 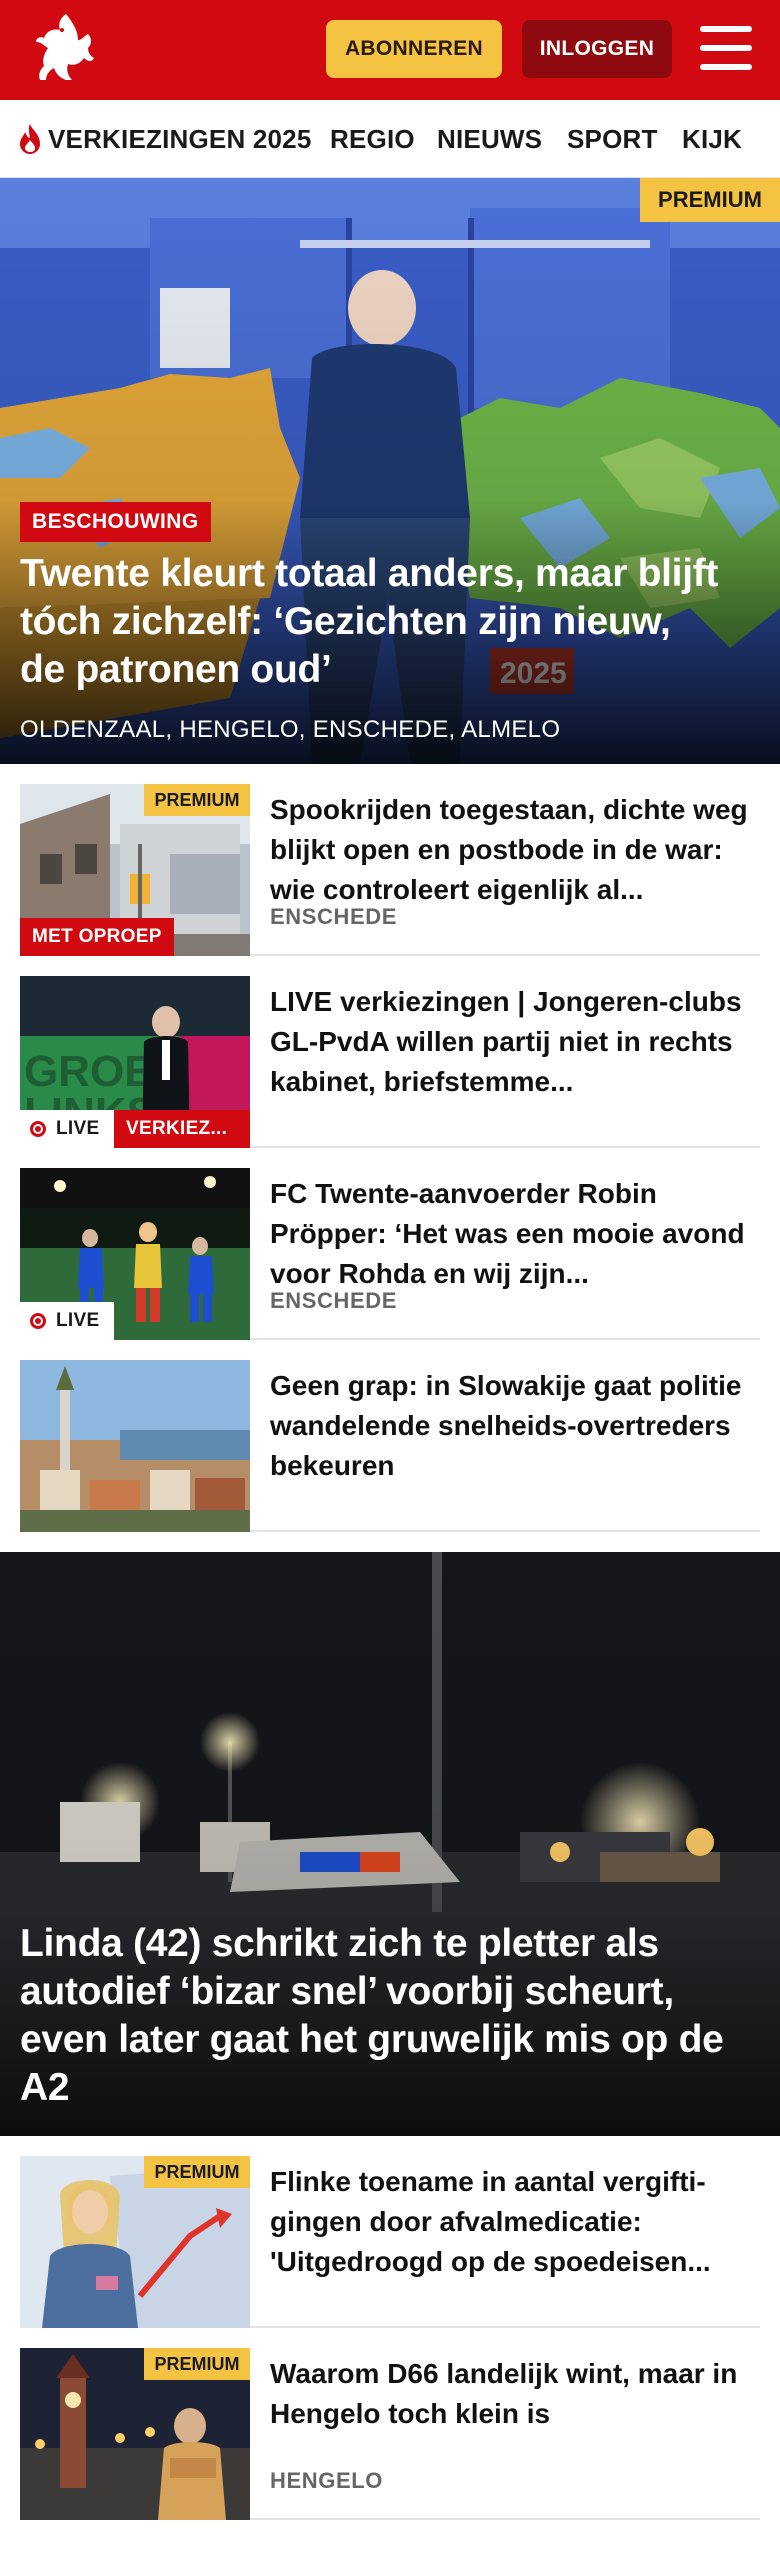 I want to click on nav-item-regio: REGIO, so click(x=372, y=138).